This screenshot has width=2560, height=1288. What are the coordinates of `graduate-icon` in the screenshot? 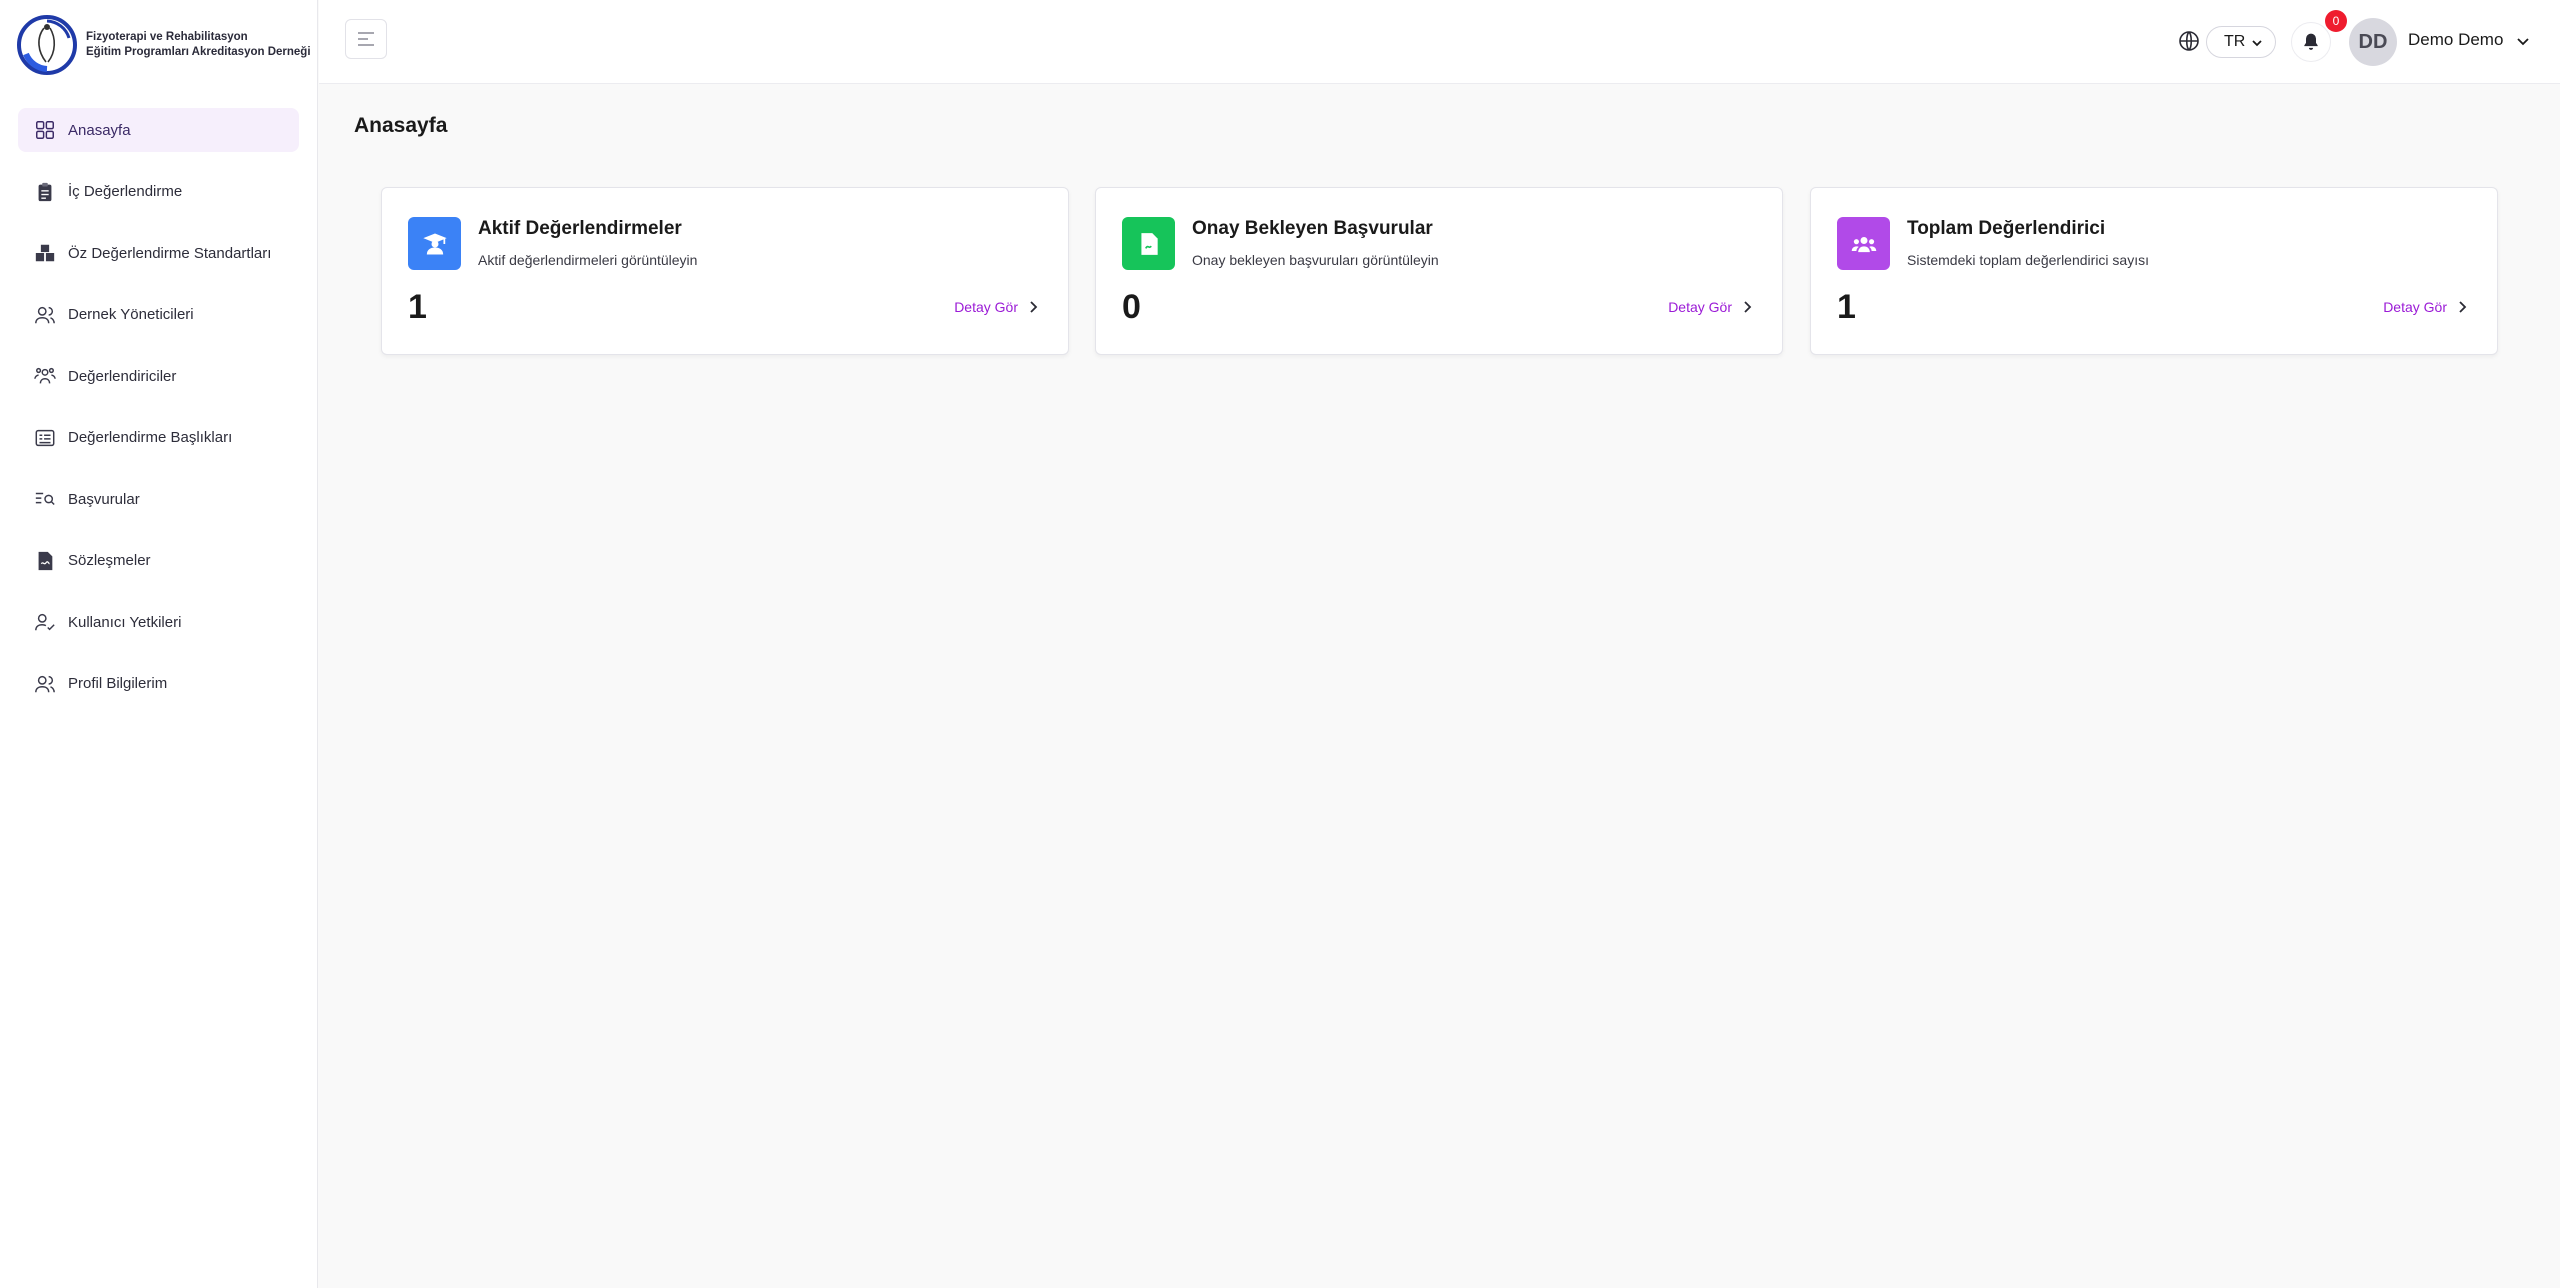 It's located at (434, 243).